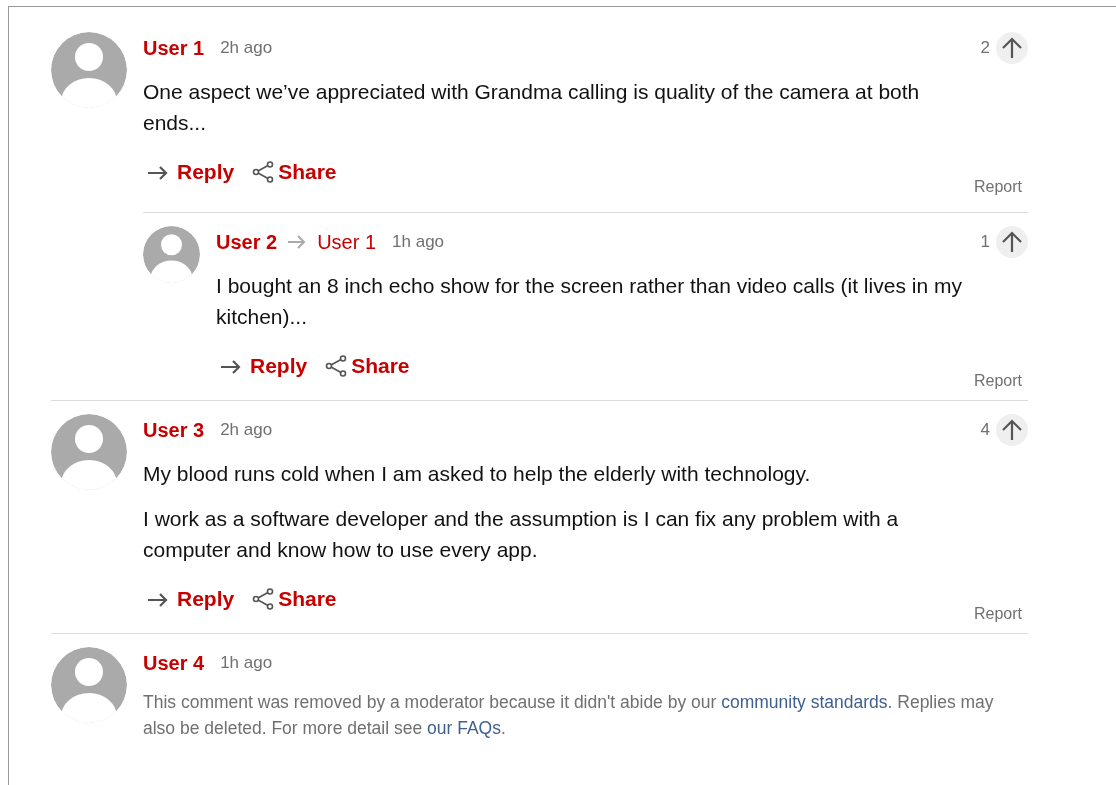 This screenshot has width=1116, height=785. I want to click on author-name: User 1, so click(174, 48).